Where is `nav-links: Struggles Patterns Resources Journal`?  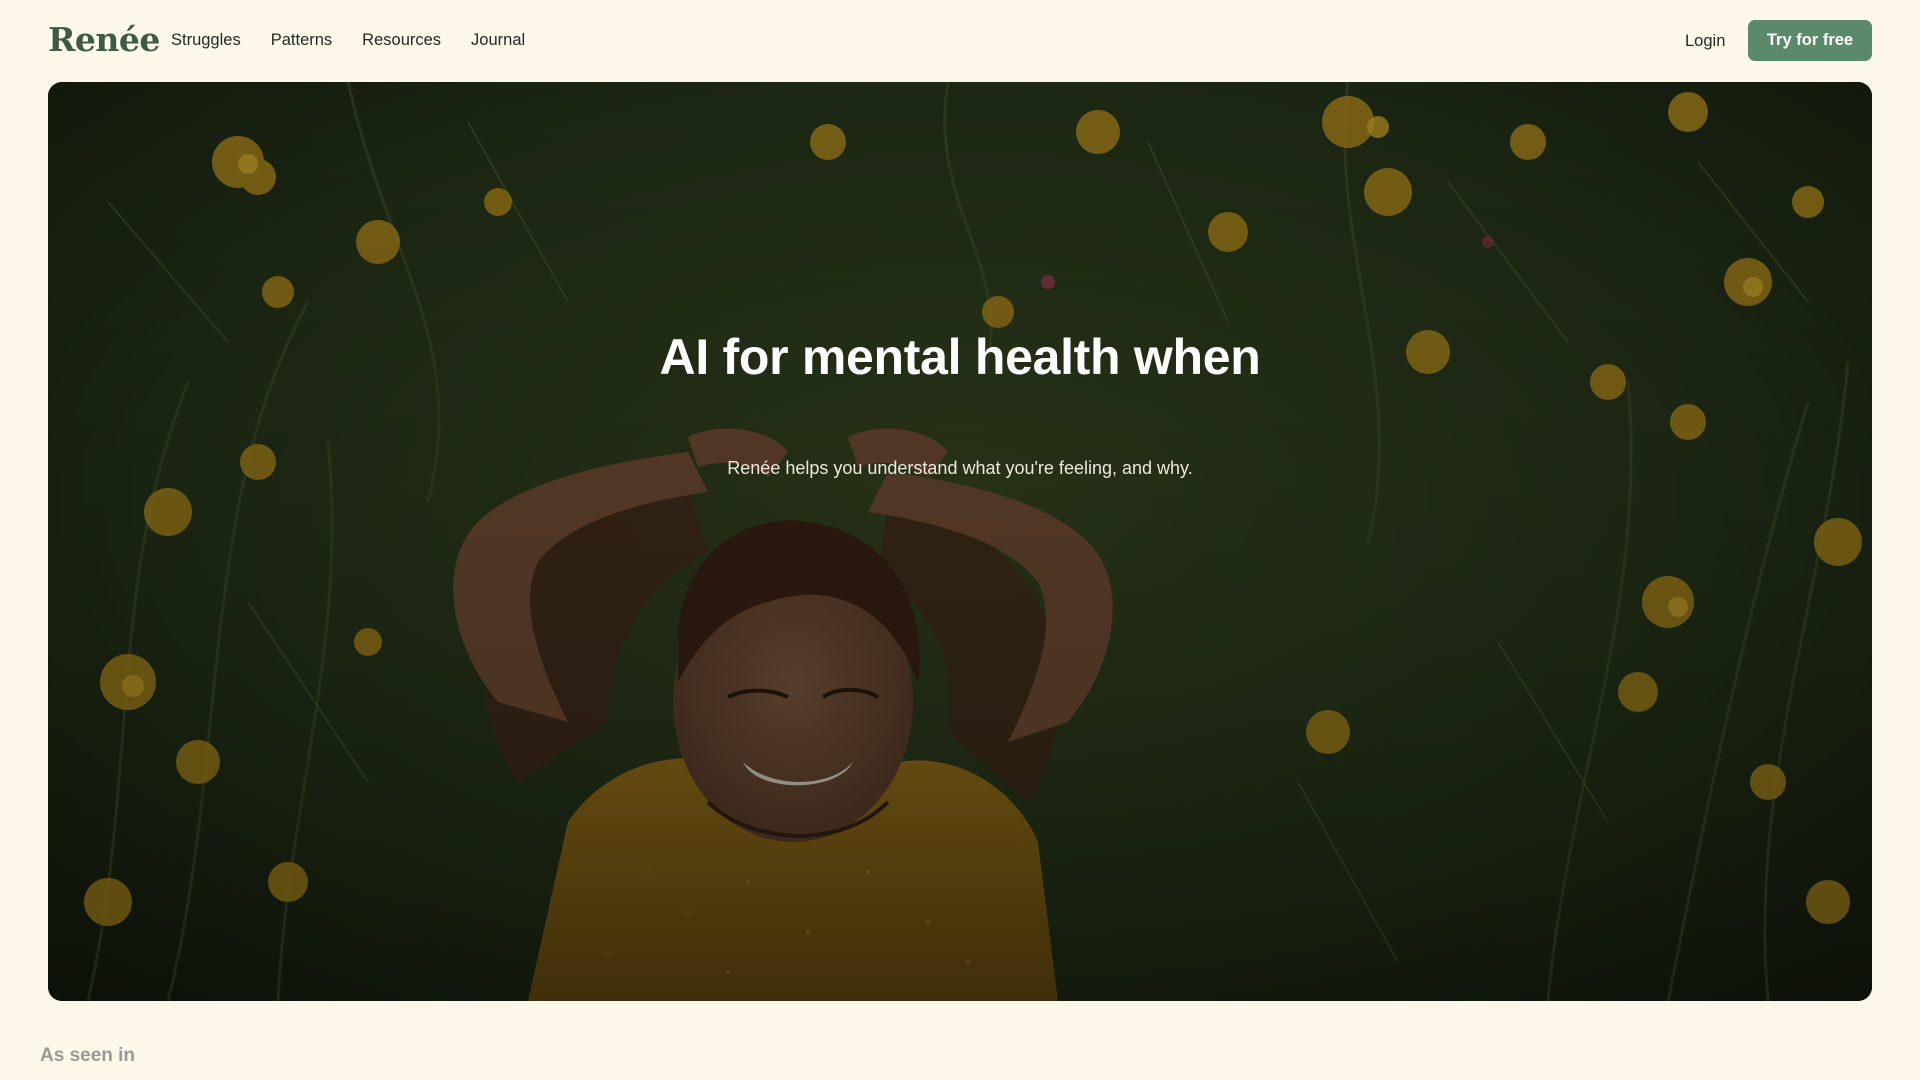
nav-links: Struggles Patterns Resources Journal is located at coordinates (348, 40).